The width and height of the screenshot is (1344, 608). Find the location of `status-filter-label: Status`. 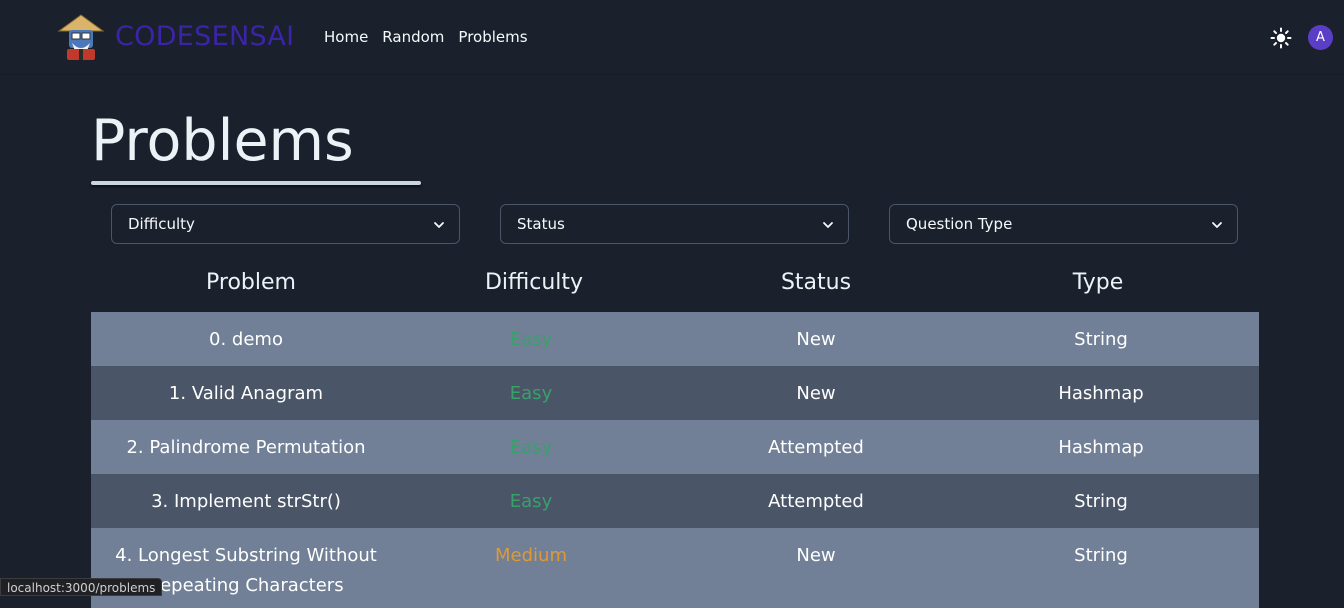

status-filter-label: Status is located at coordinates (541, 224).